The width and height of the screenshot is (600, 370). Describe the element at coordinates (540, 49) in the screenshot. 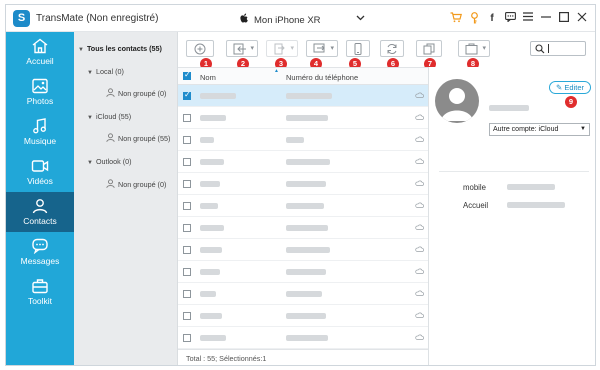

I see `search-icon` at that location.